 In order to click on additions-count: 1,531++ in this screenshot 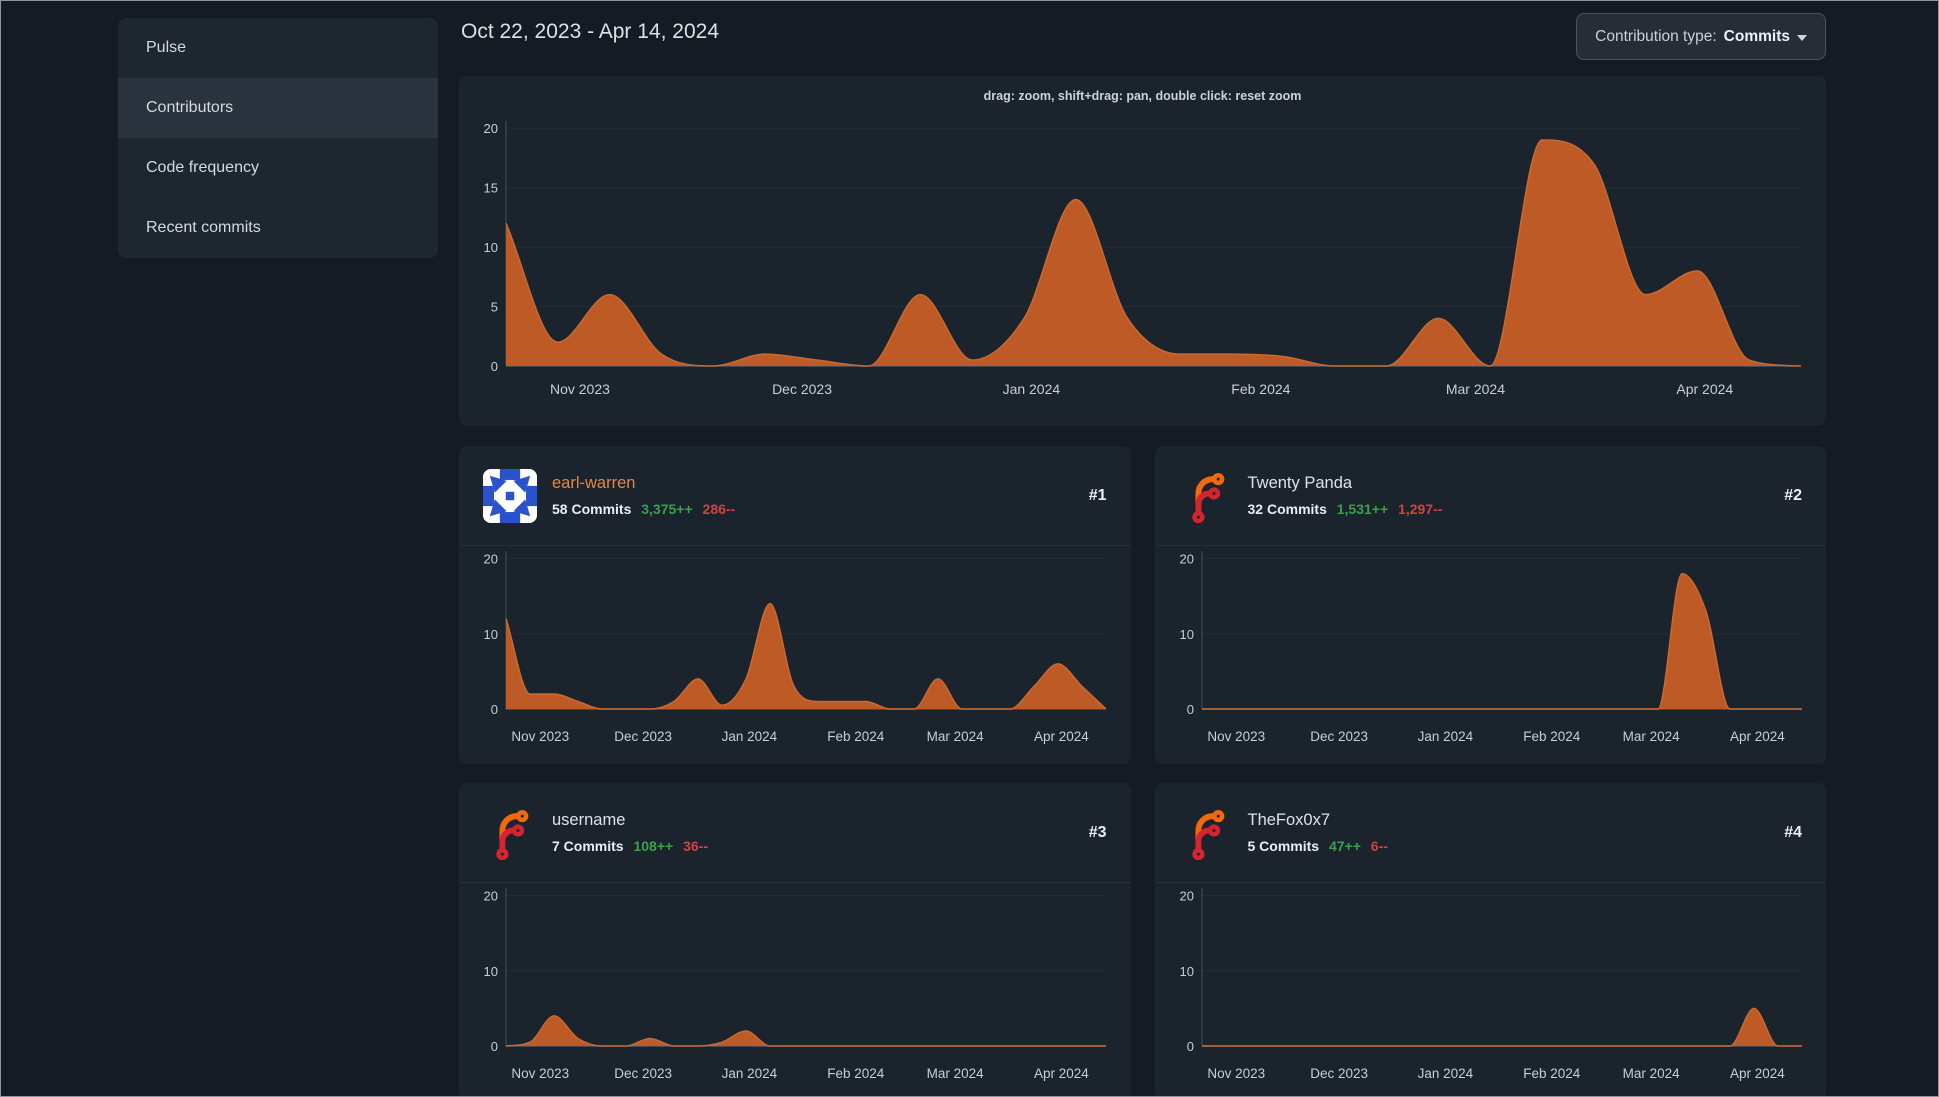, I will do `click(1362, 508)`.